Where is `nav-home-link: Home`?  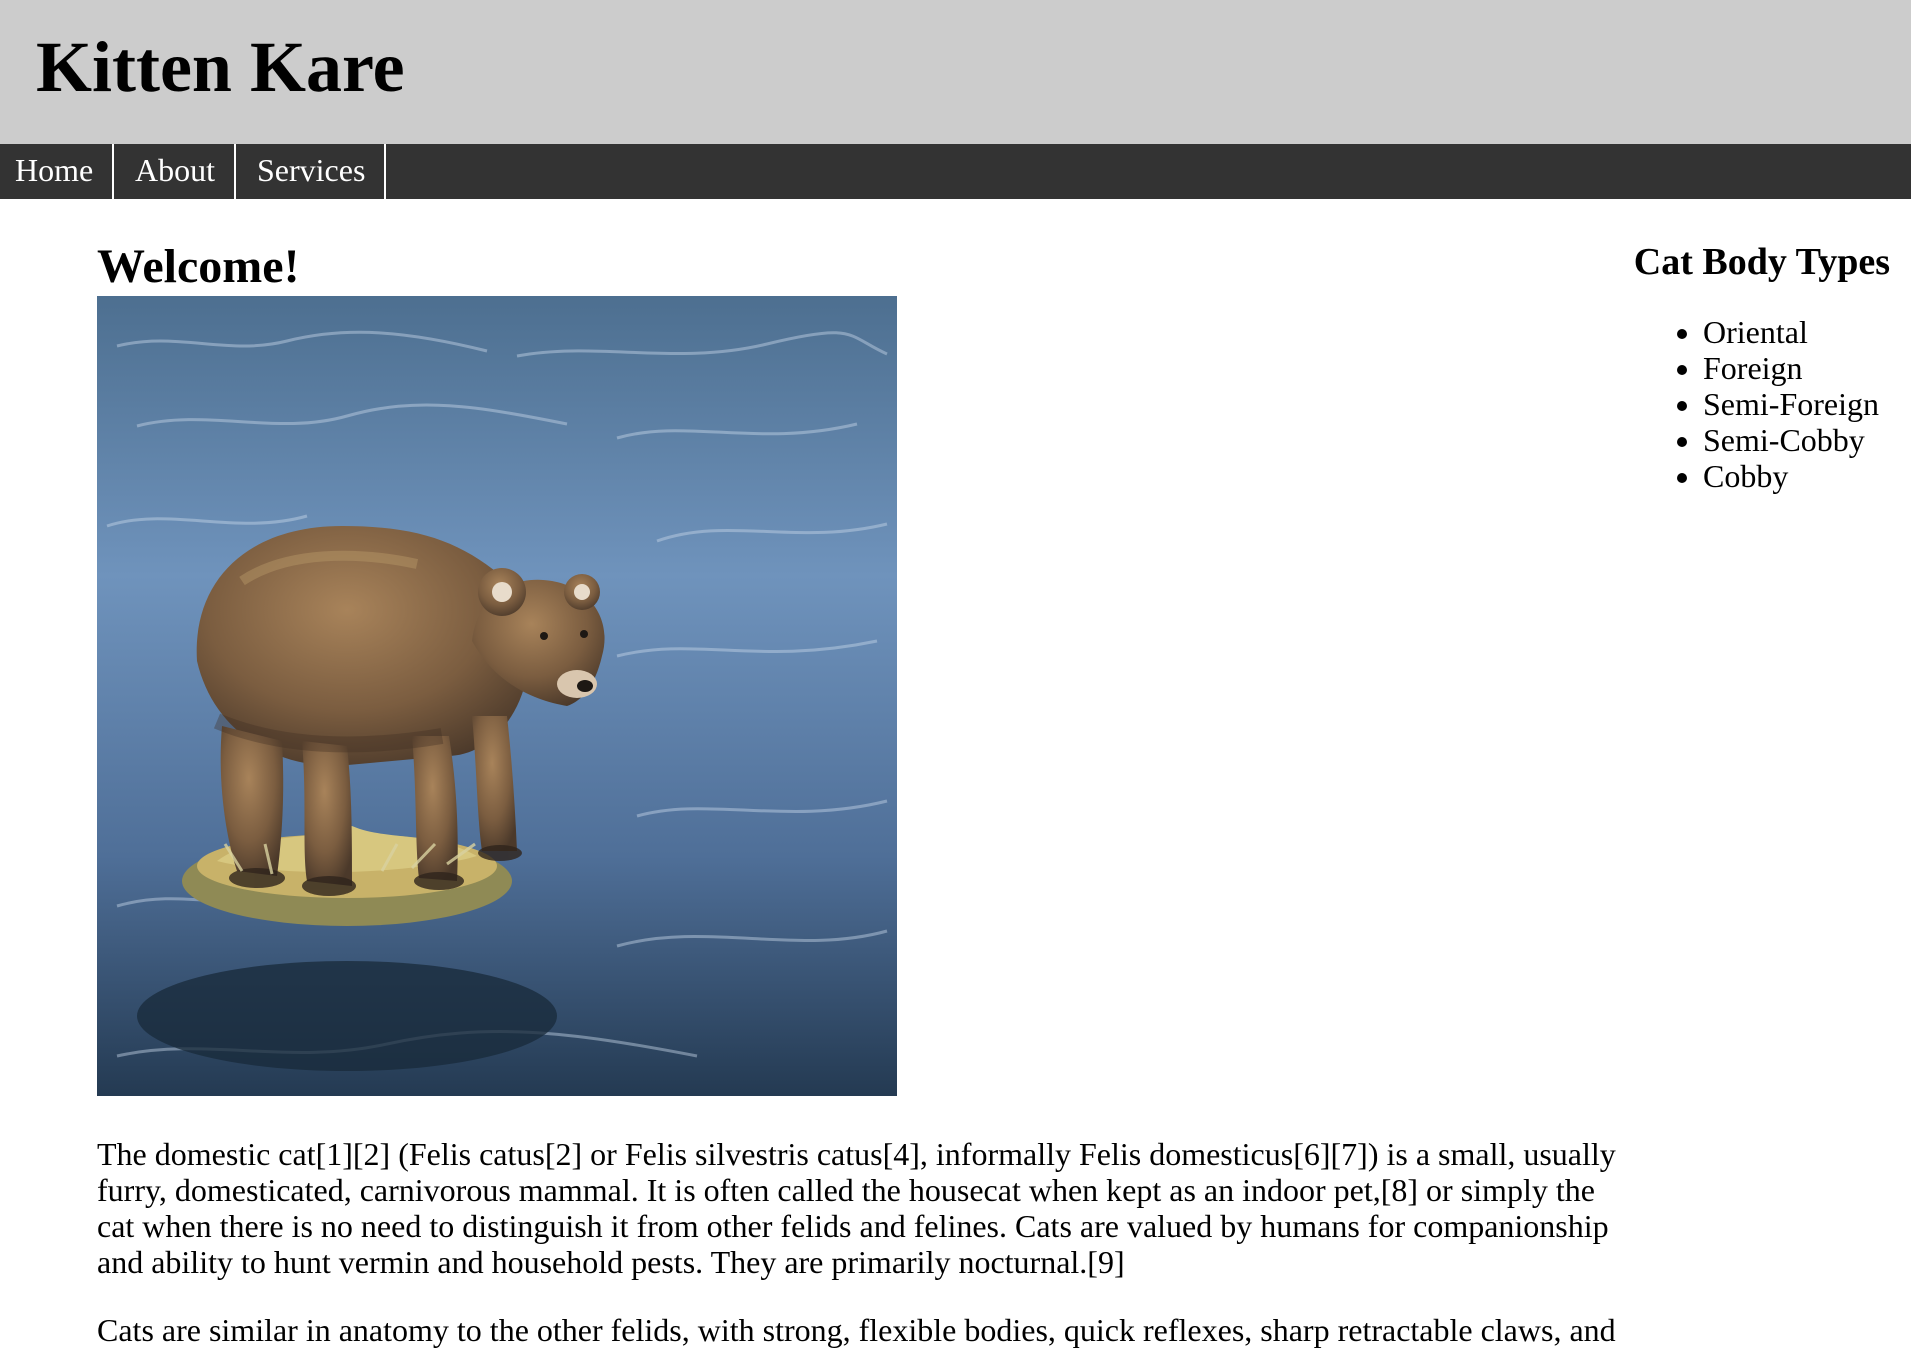
nav-home-link: Home is located at coordinates (57, 171).